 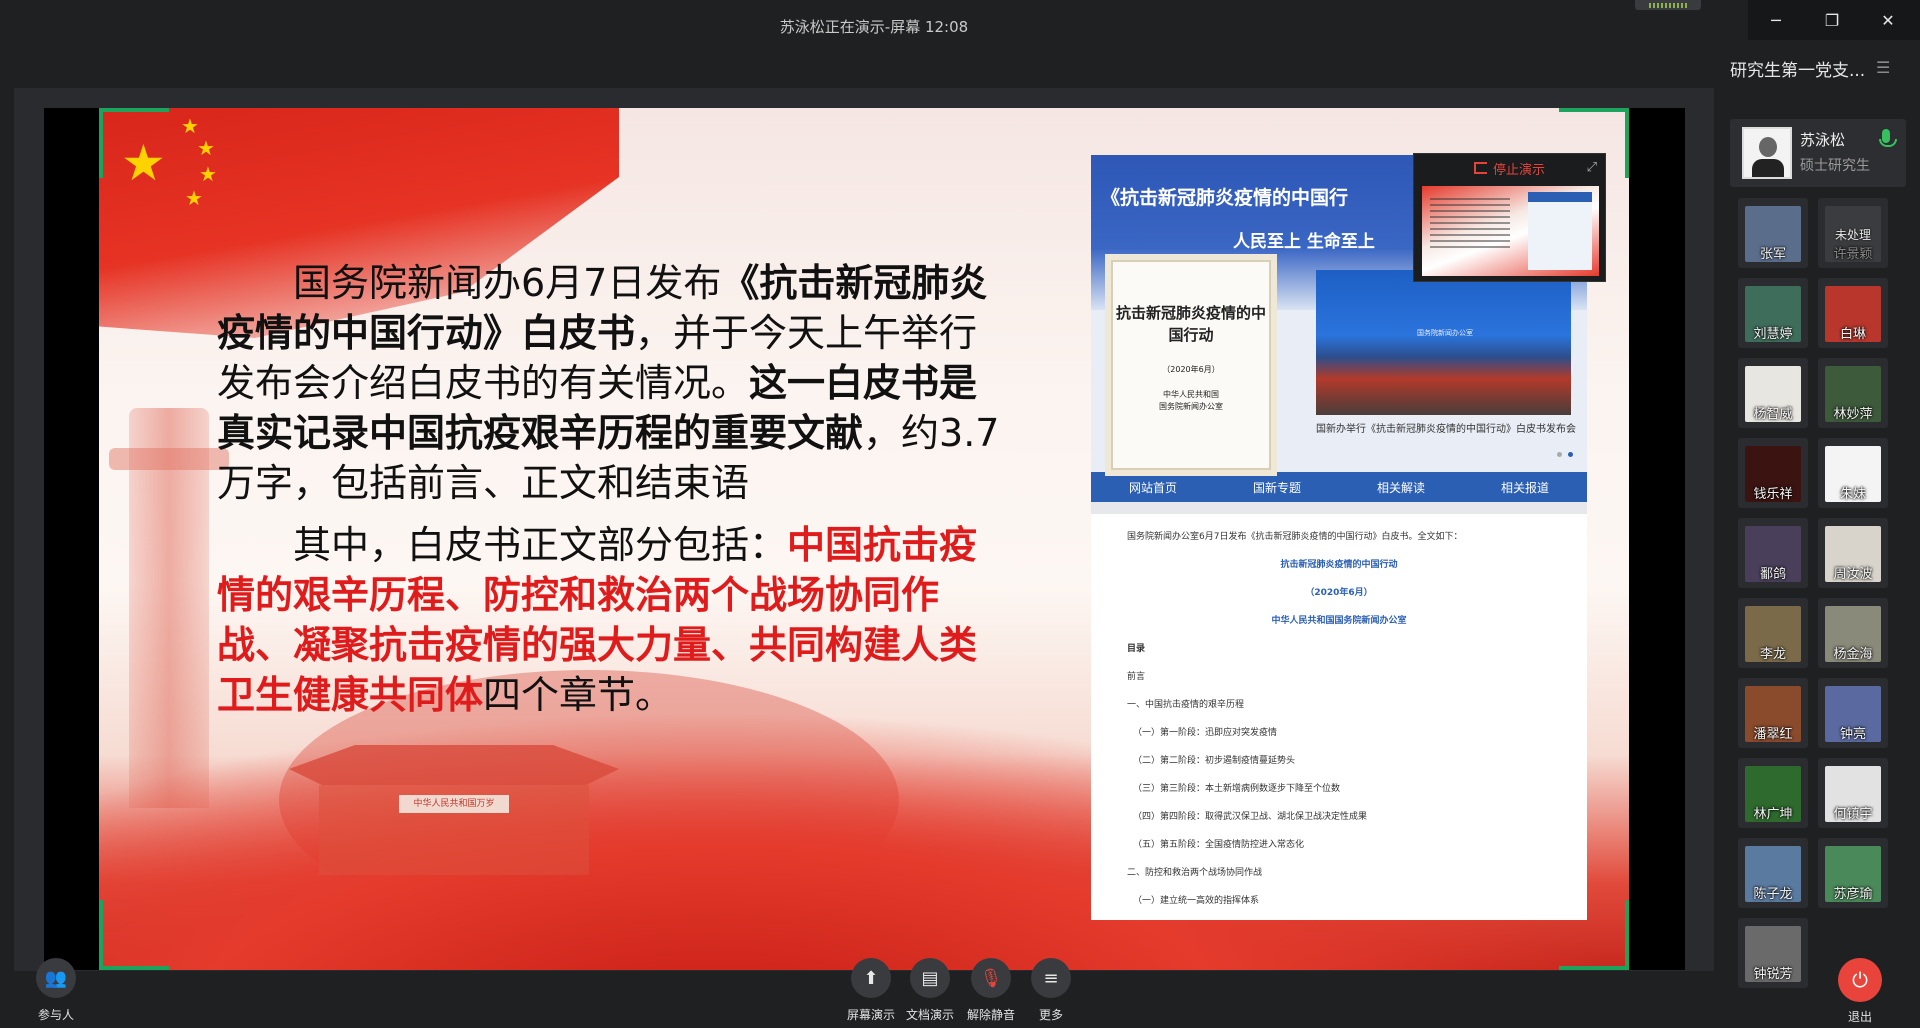 I want to click on carousel-dots, so click(x=1565, y=454).